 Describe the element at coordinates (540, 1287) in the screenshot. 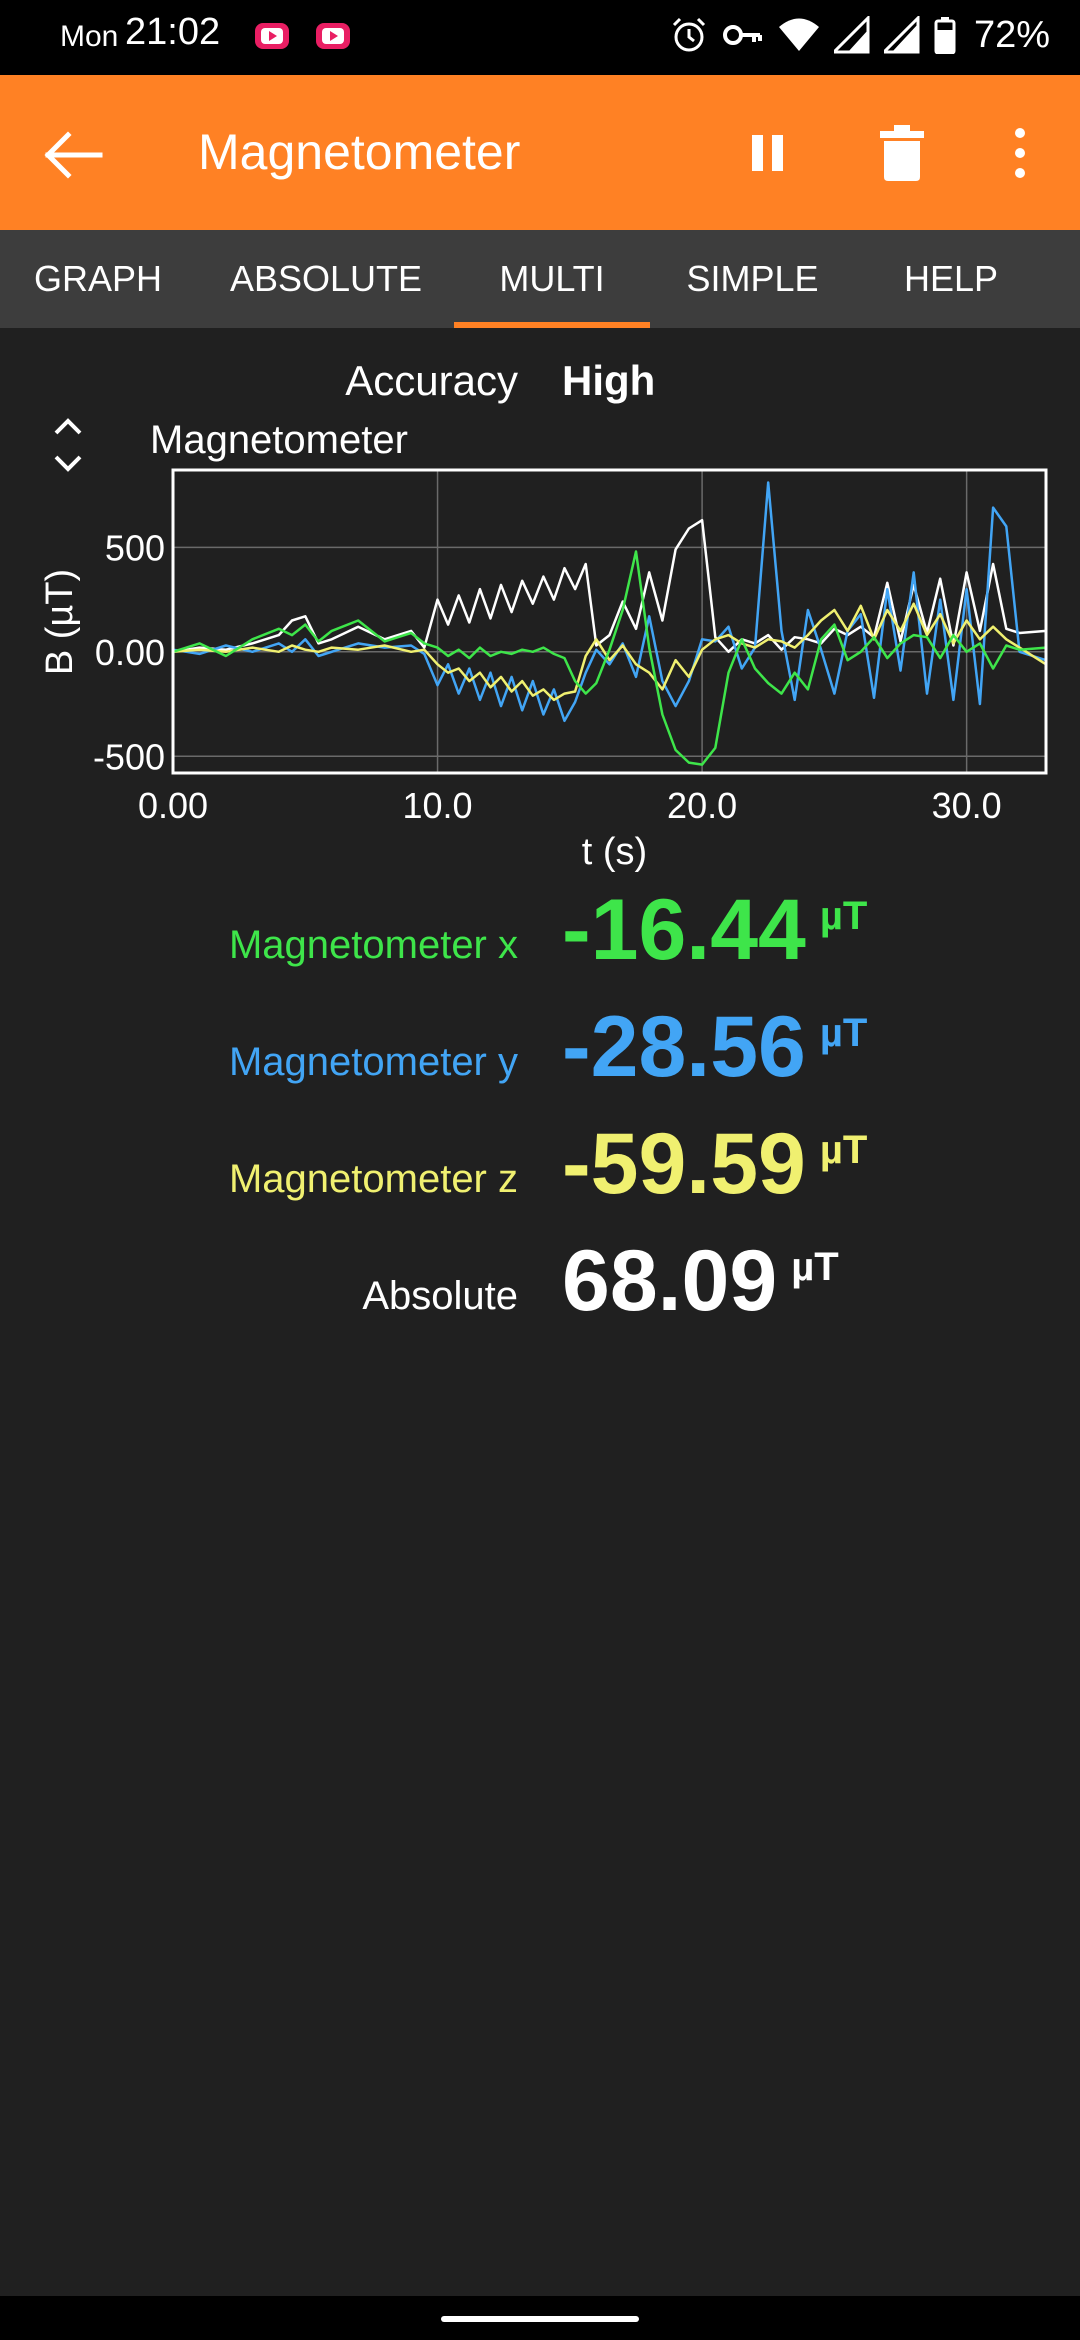

I see `reading-absolute: Absolute 68.09 µT` at that location.